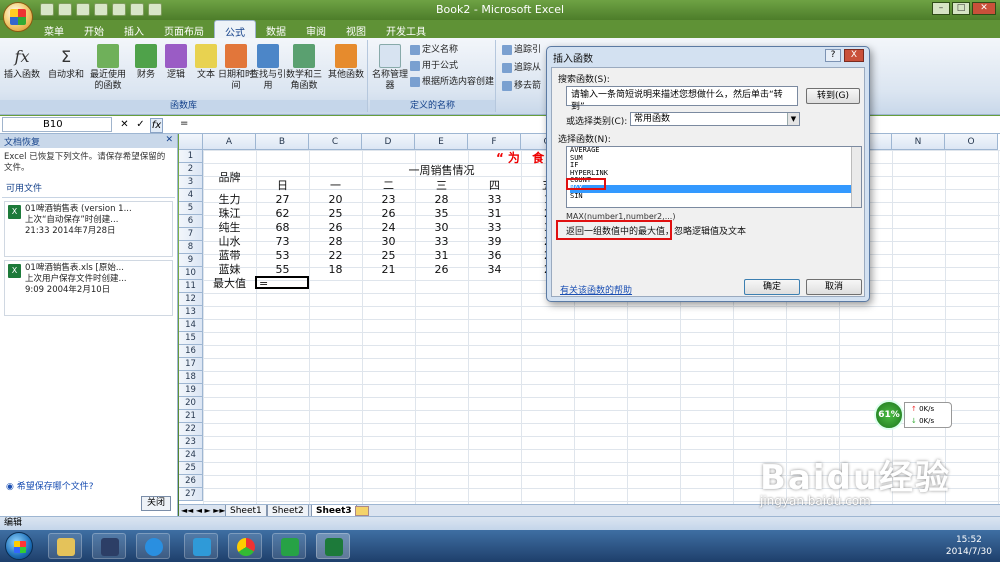  What do you see at coordinates (191, 221) in the screenshot?
I see `row-header: 6` at bounding box center [191, 221].